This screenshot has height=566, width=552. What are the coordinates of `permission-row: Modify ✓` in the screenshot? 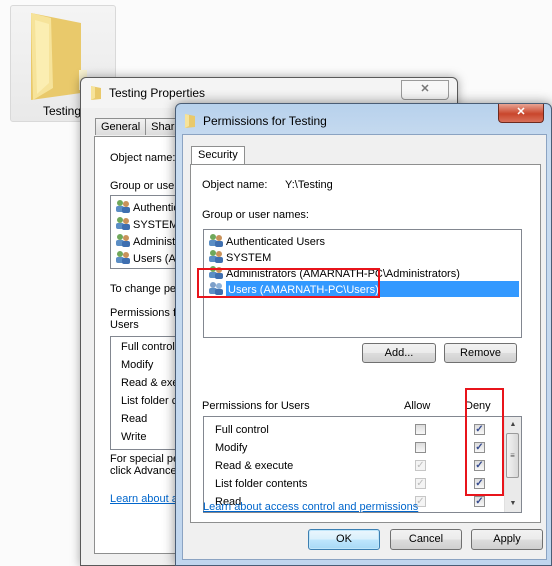 It's located at (354, 449).